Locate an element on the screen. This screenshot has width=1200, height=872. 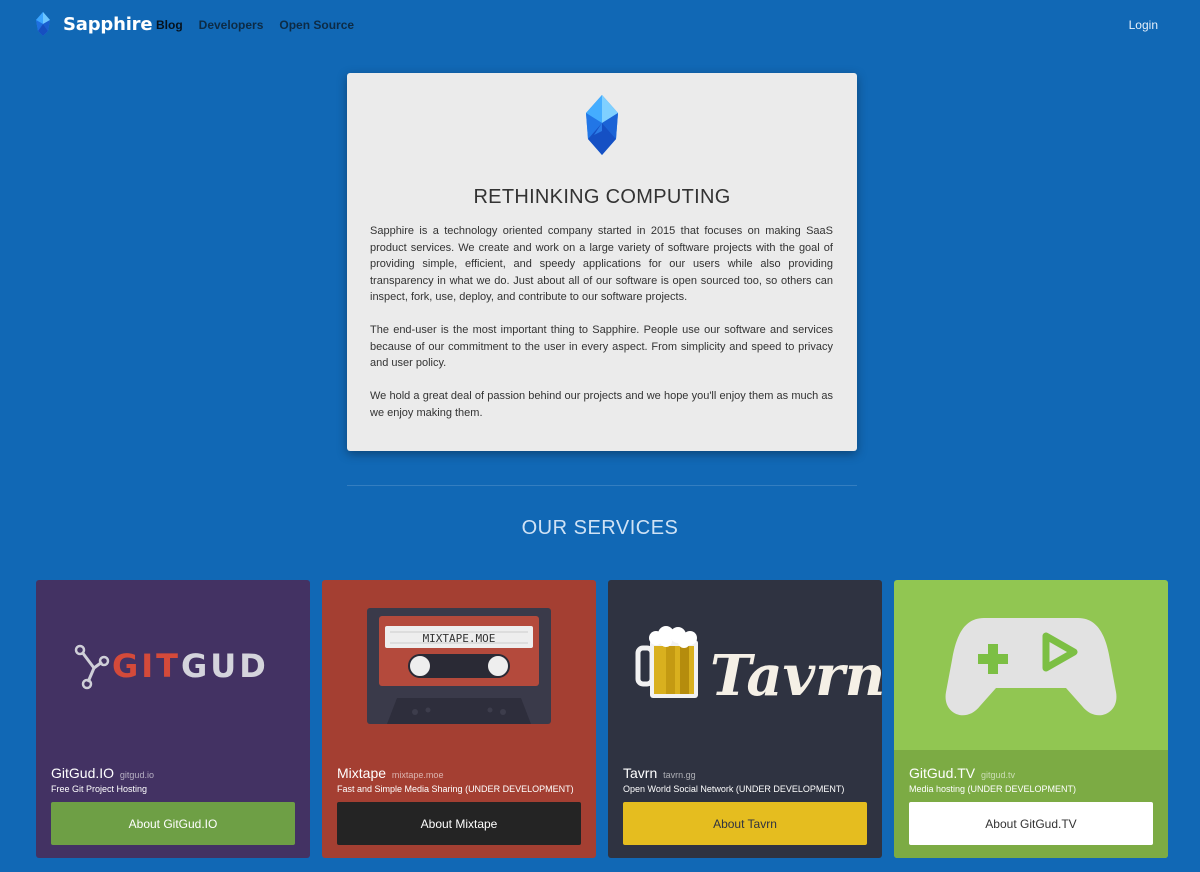
services-title: OUR SERVICES is located at coordinates (600, 528).